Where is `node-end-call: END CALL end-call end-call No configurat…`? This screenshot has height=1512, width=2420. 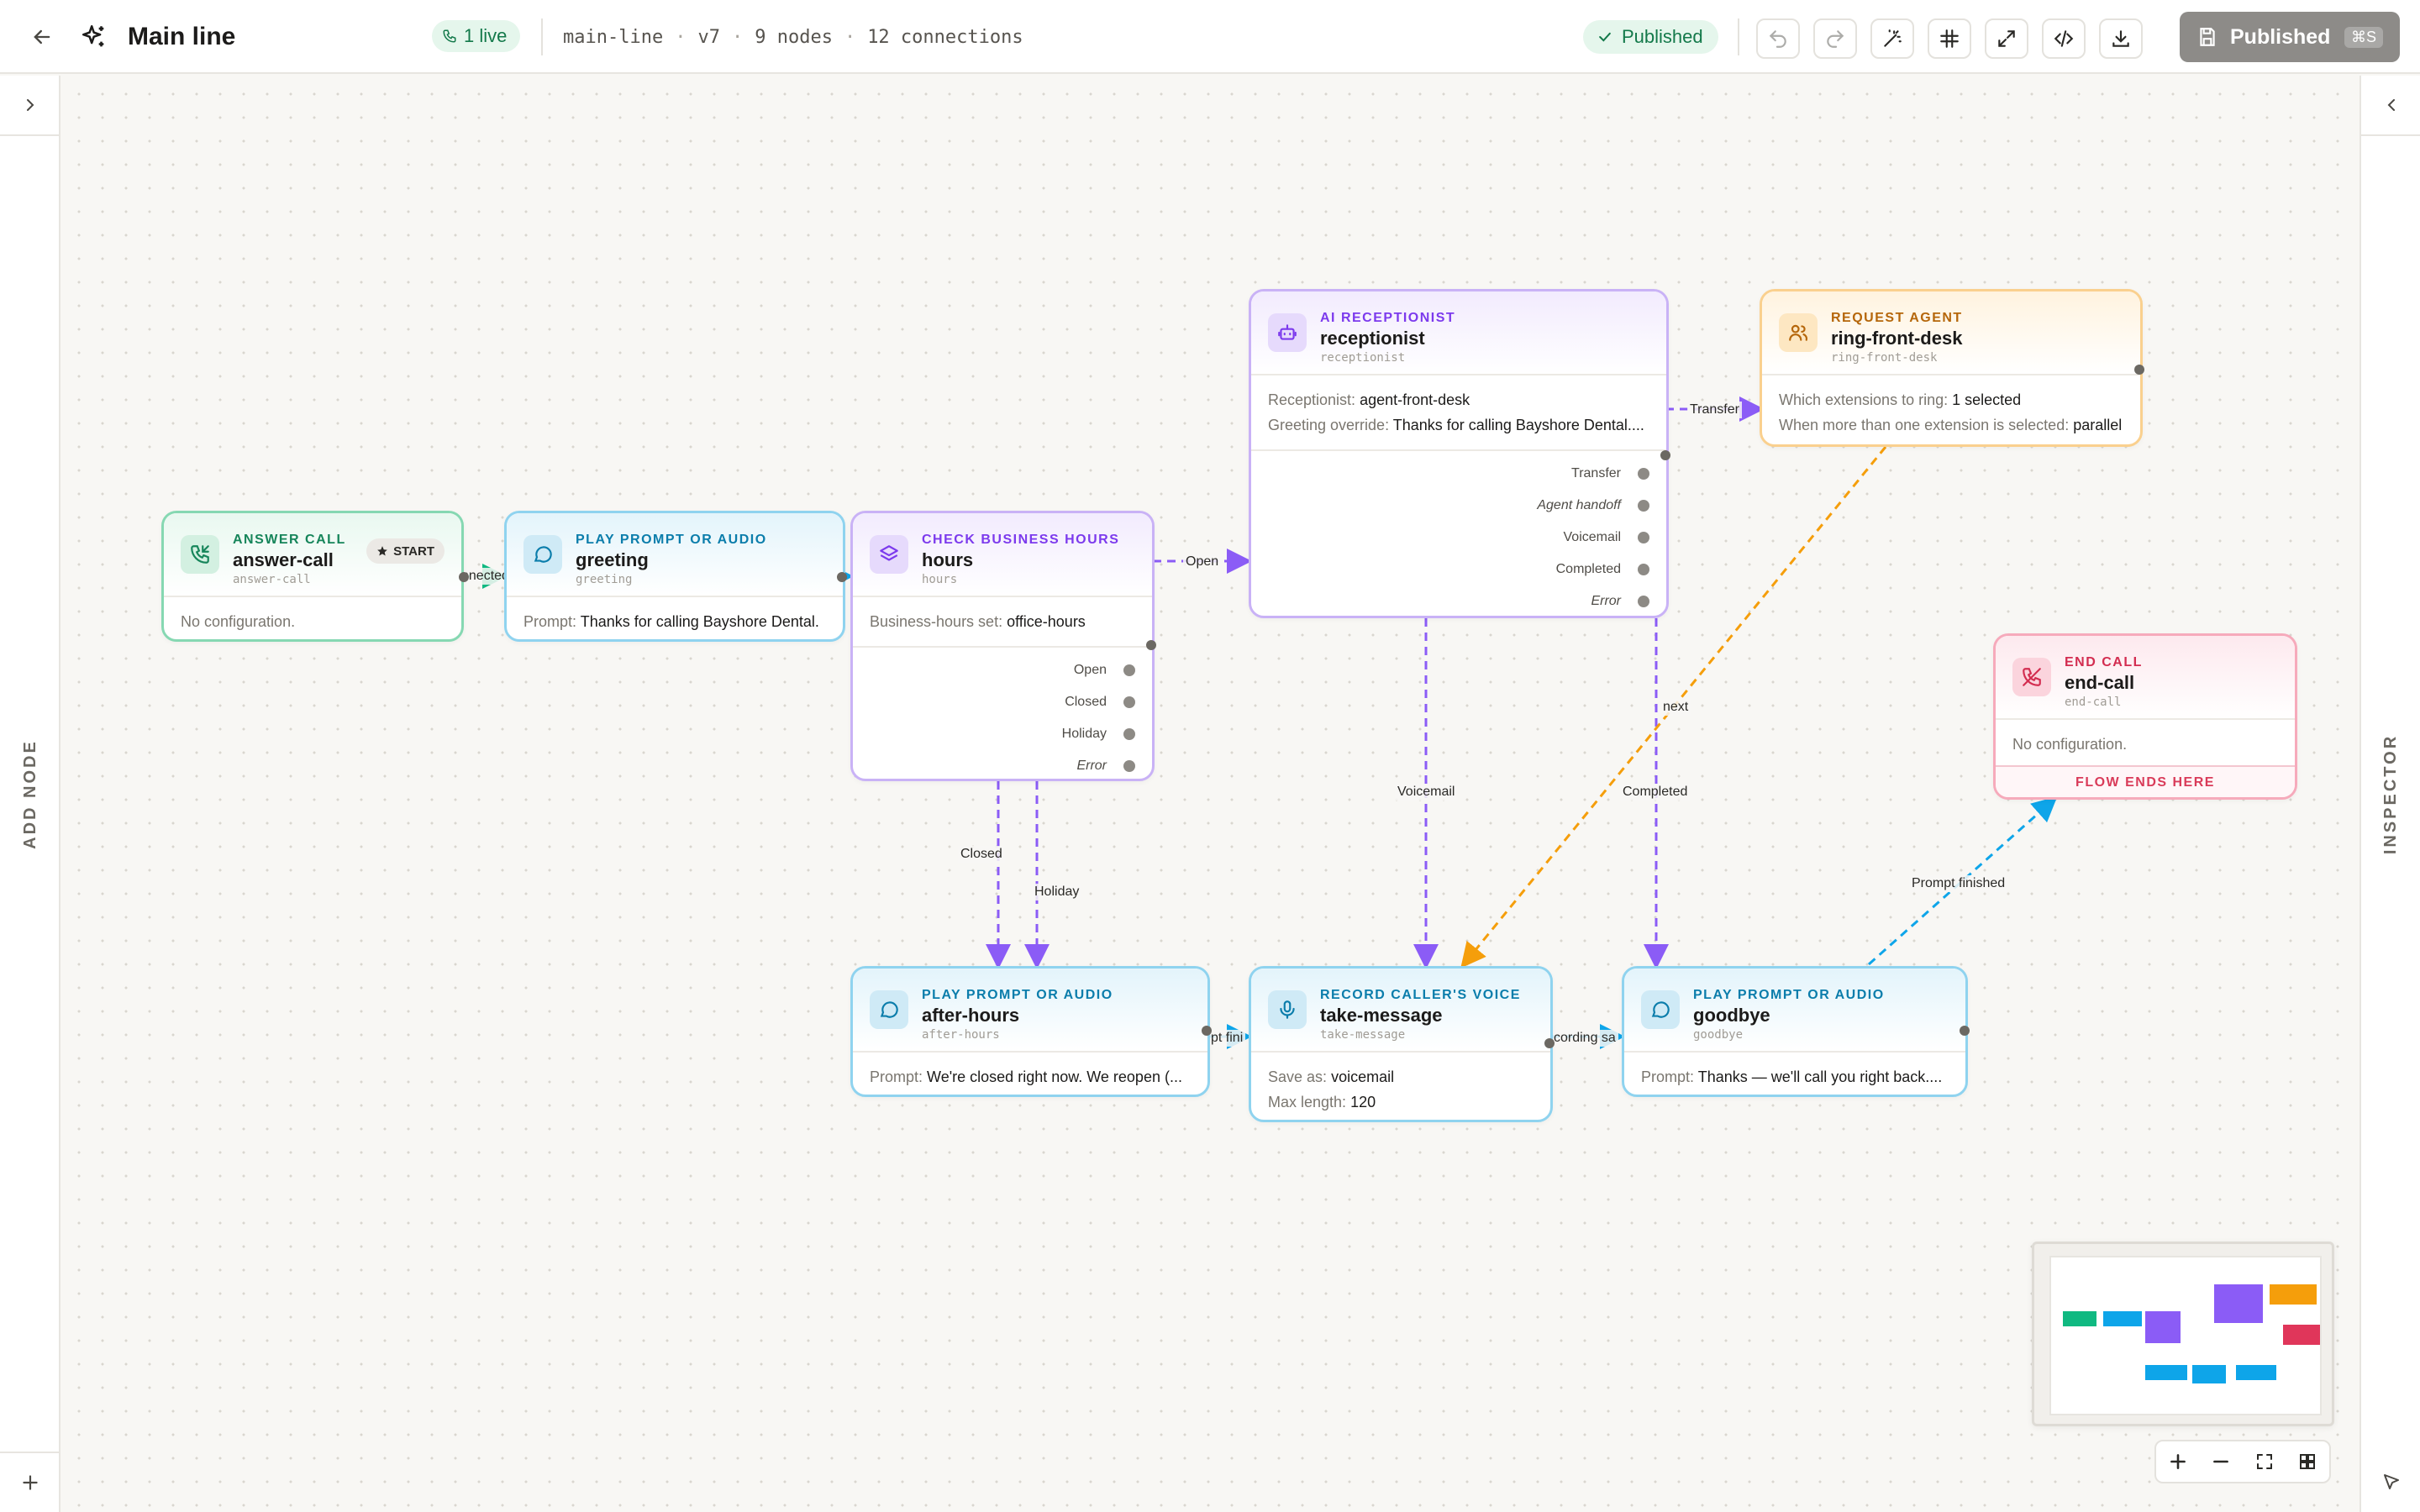 node-end-call: END CALL end-call end-call No configurat… is located at coordinates (2145, 716).